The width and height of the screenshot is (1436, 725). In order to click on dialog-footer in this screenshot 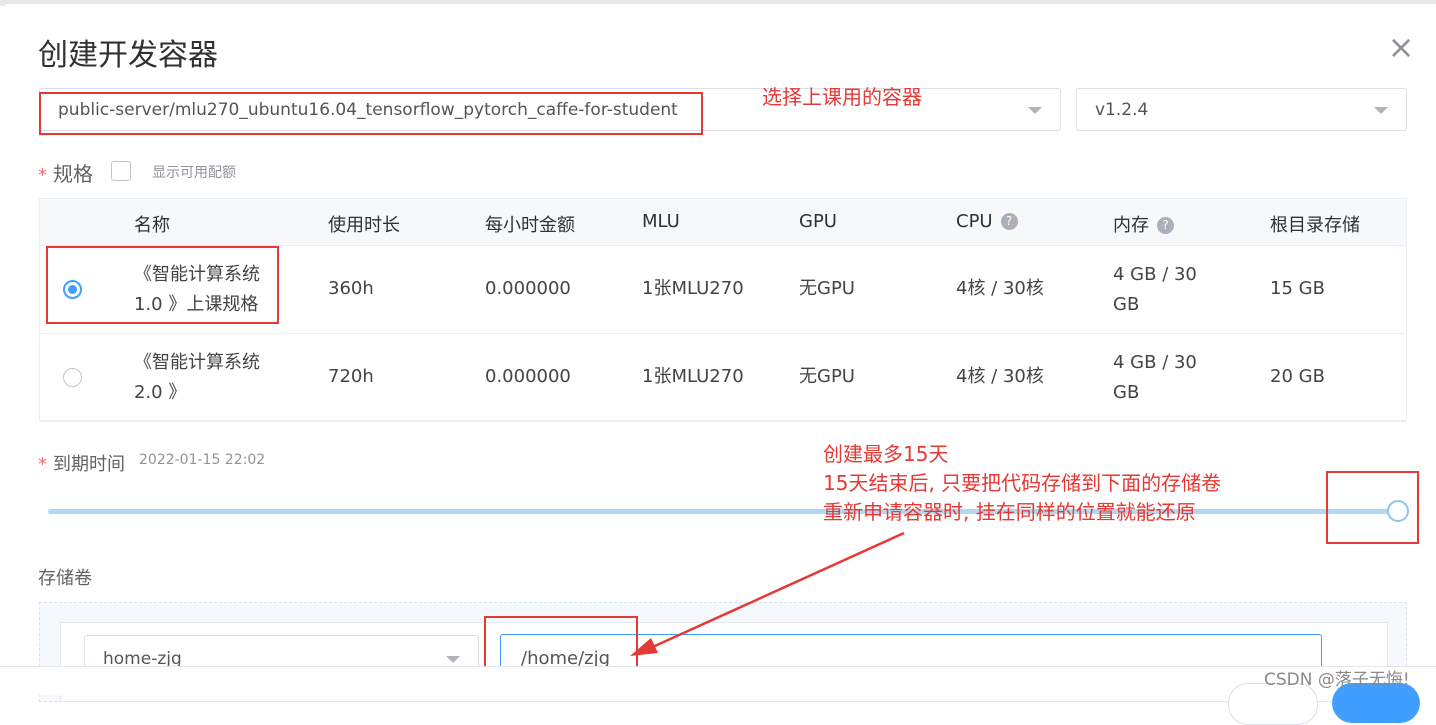, I will do `click(718, 681)`.